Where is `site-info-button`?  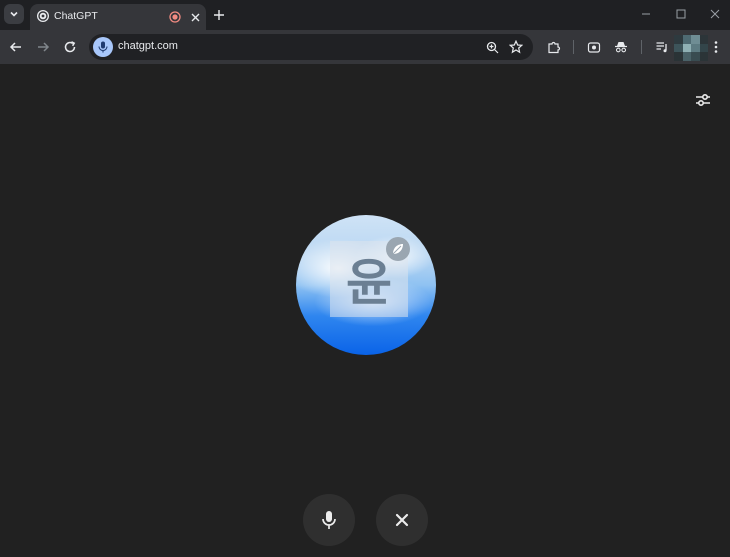 site-info-button is located at coordinates (103, 47).